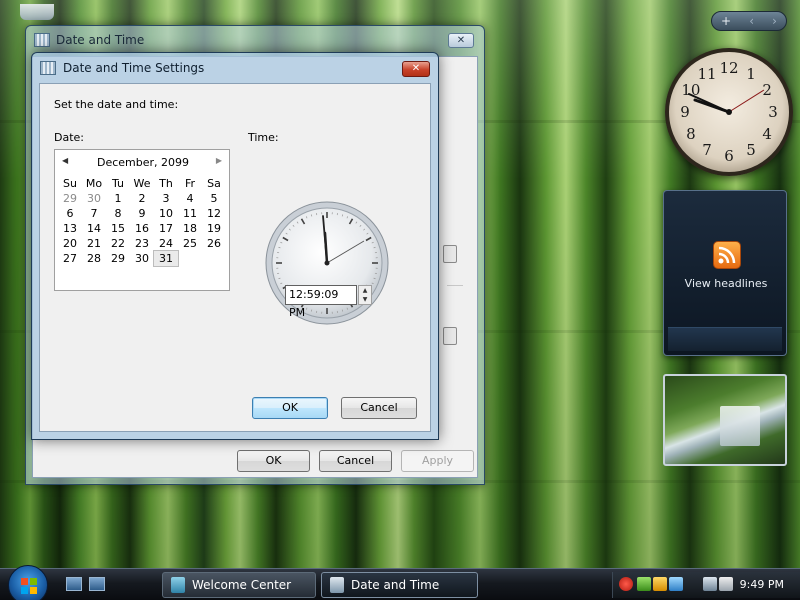 This screenshot has height=600, width=800. What do you see at coordinates (773, 112) in the screenshot?
I see `clock-gadget-numeral: 3` at bounding box center [773, 112].